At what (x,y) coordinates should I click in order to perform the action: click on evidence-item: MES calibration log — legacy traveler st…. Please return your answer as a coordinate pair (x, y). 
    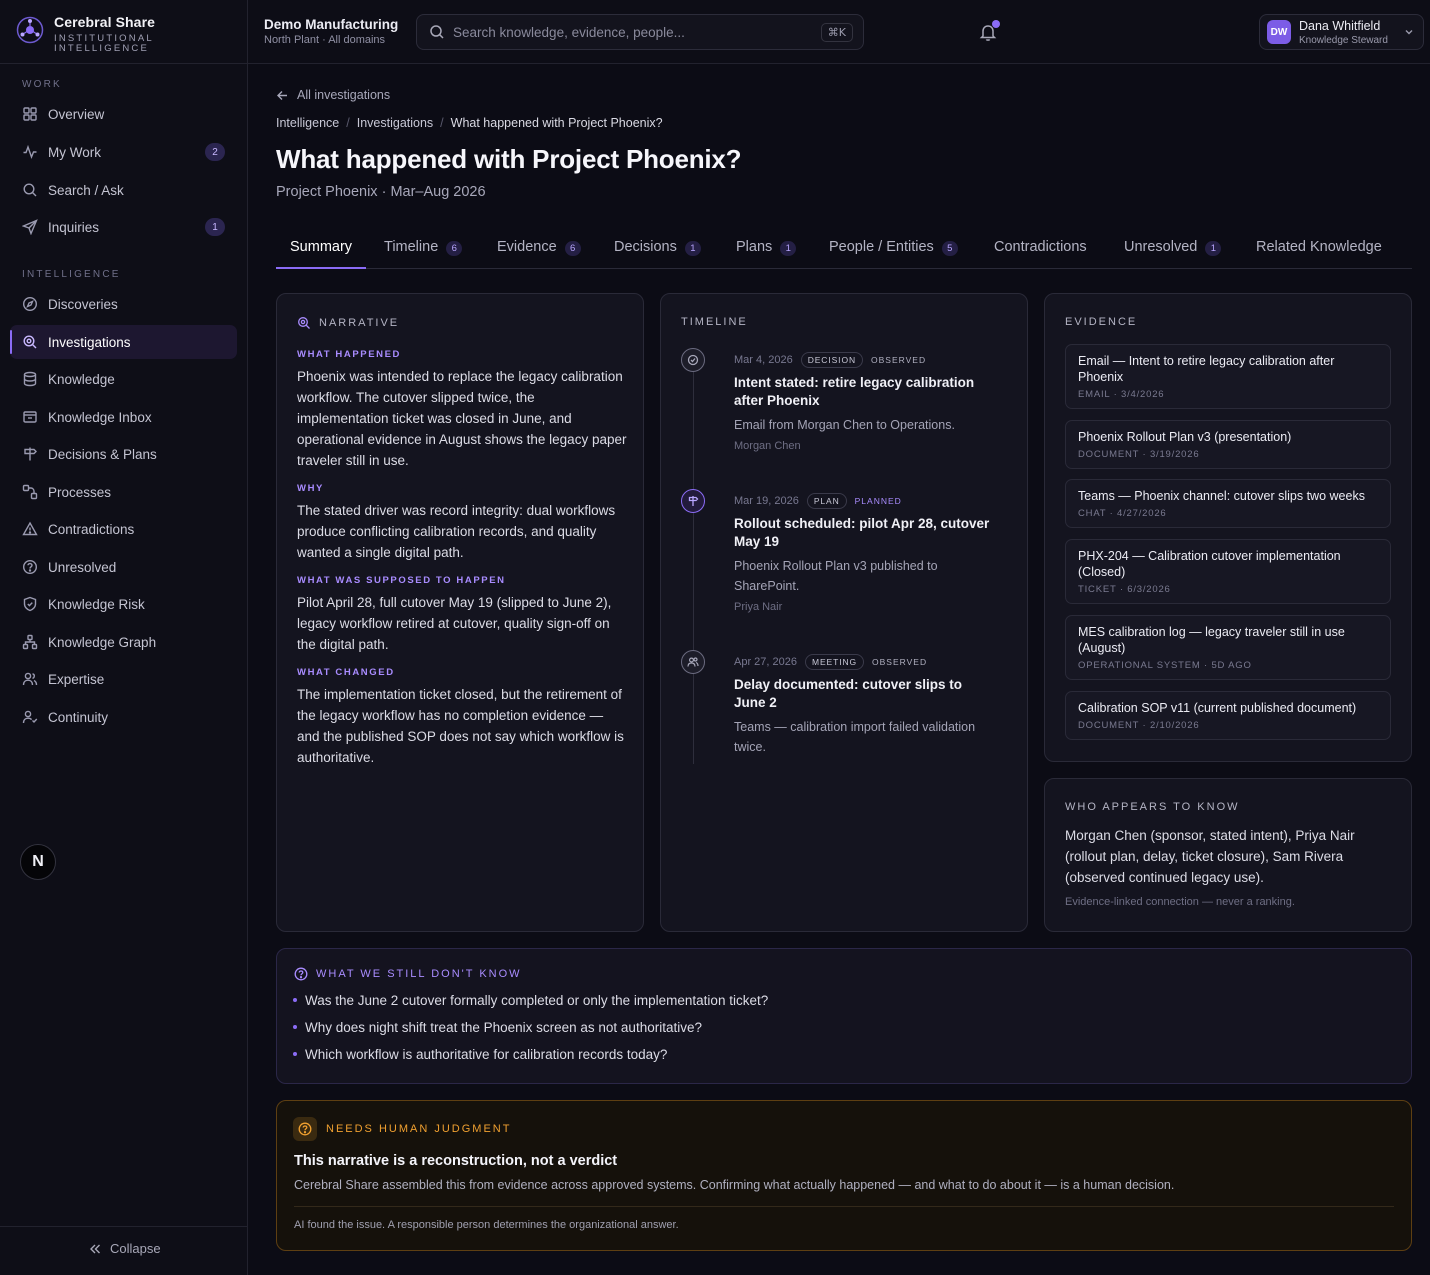
    Looking at the image, I should click on (1228, 647).